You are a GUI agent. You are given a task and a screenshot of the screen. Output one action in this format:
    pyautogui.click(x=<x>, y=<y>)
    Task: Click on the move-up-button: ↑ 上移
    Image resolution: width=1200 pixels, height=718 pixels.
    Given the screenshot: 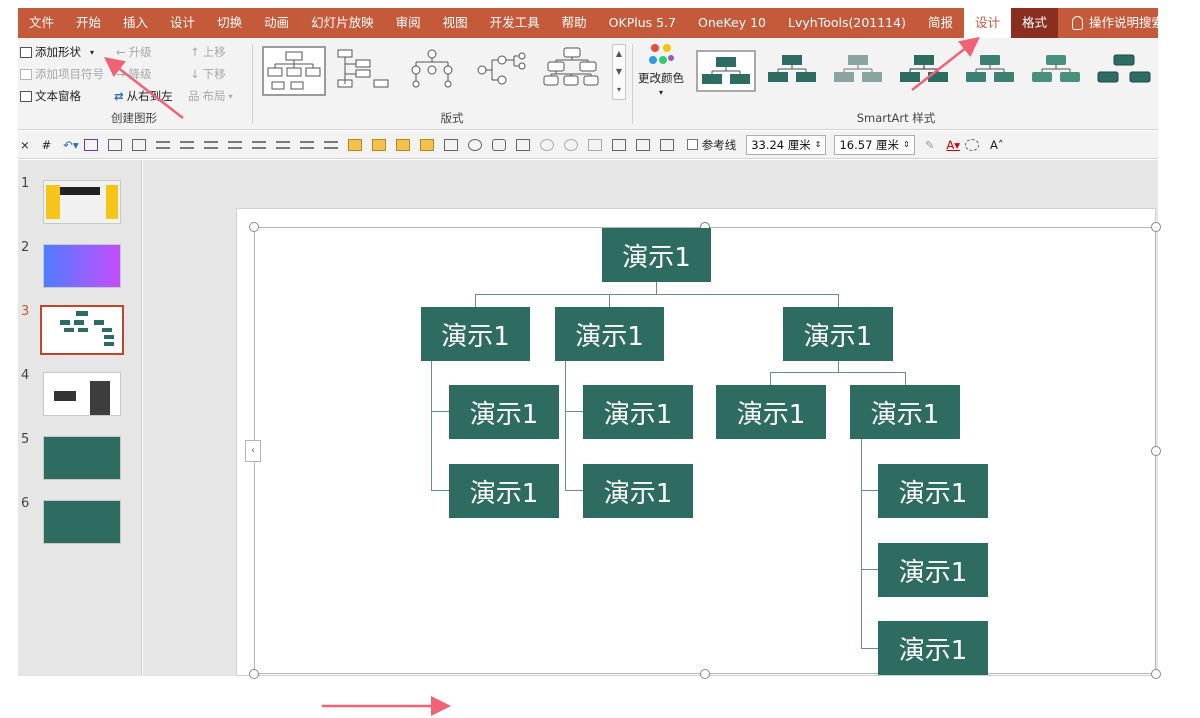 What is the action you would take?
    pyautogui.click(x=208, y=52)
    